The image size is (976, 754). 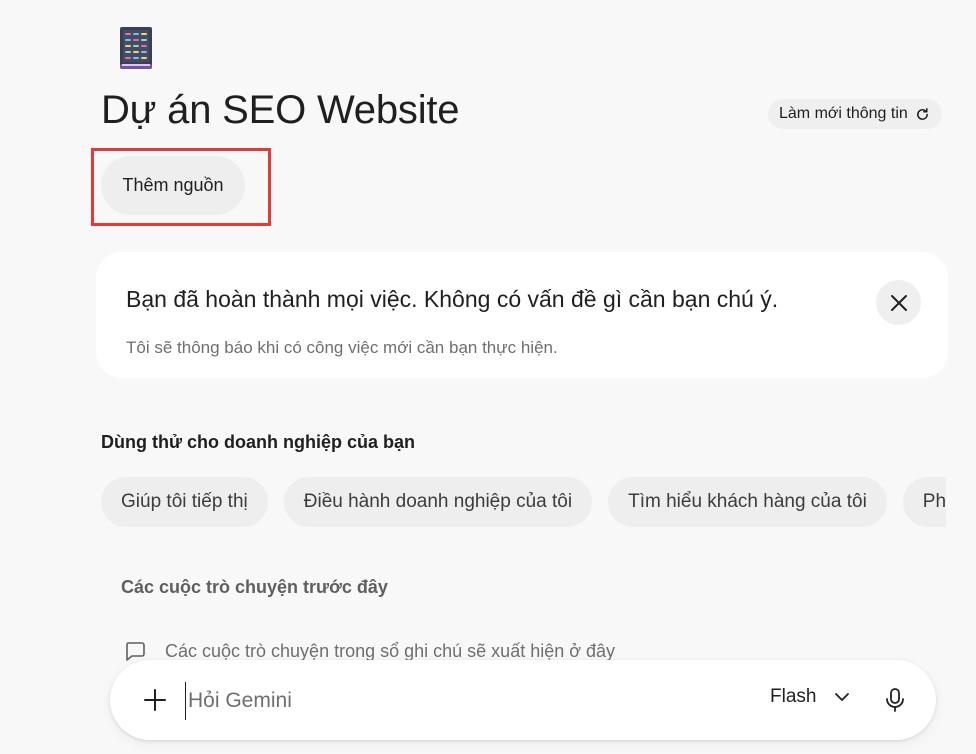 I want to click on refresh-info-button: Làm mới thông tin, so click(x=855, y=114).